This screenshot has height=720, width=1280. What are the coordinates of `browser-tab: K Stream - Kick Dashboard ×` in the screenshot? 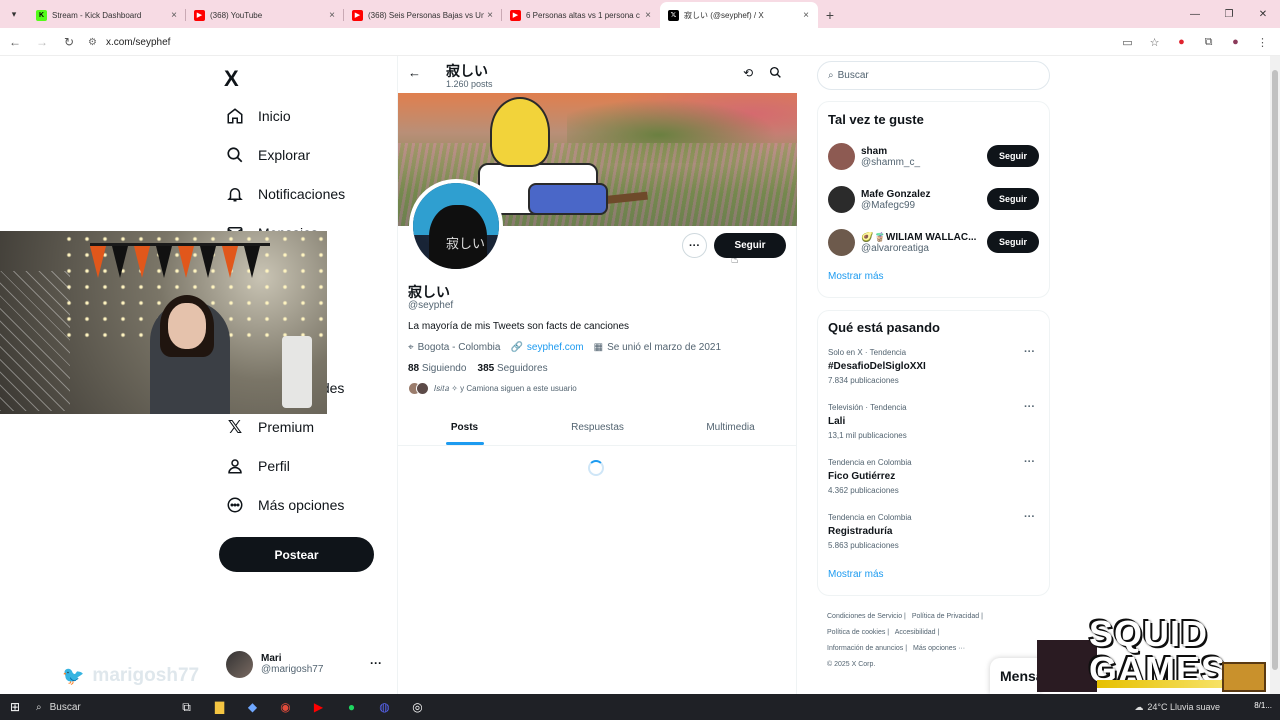 It's located at (107, 15).